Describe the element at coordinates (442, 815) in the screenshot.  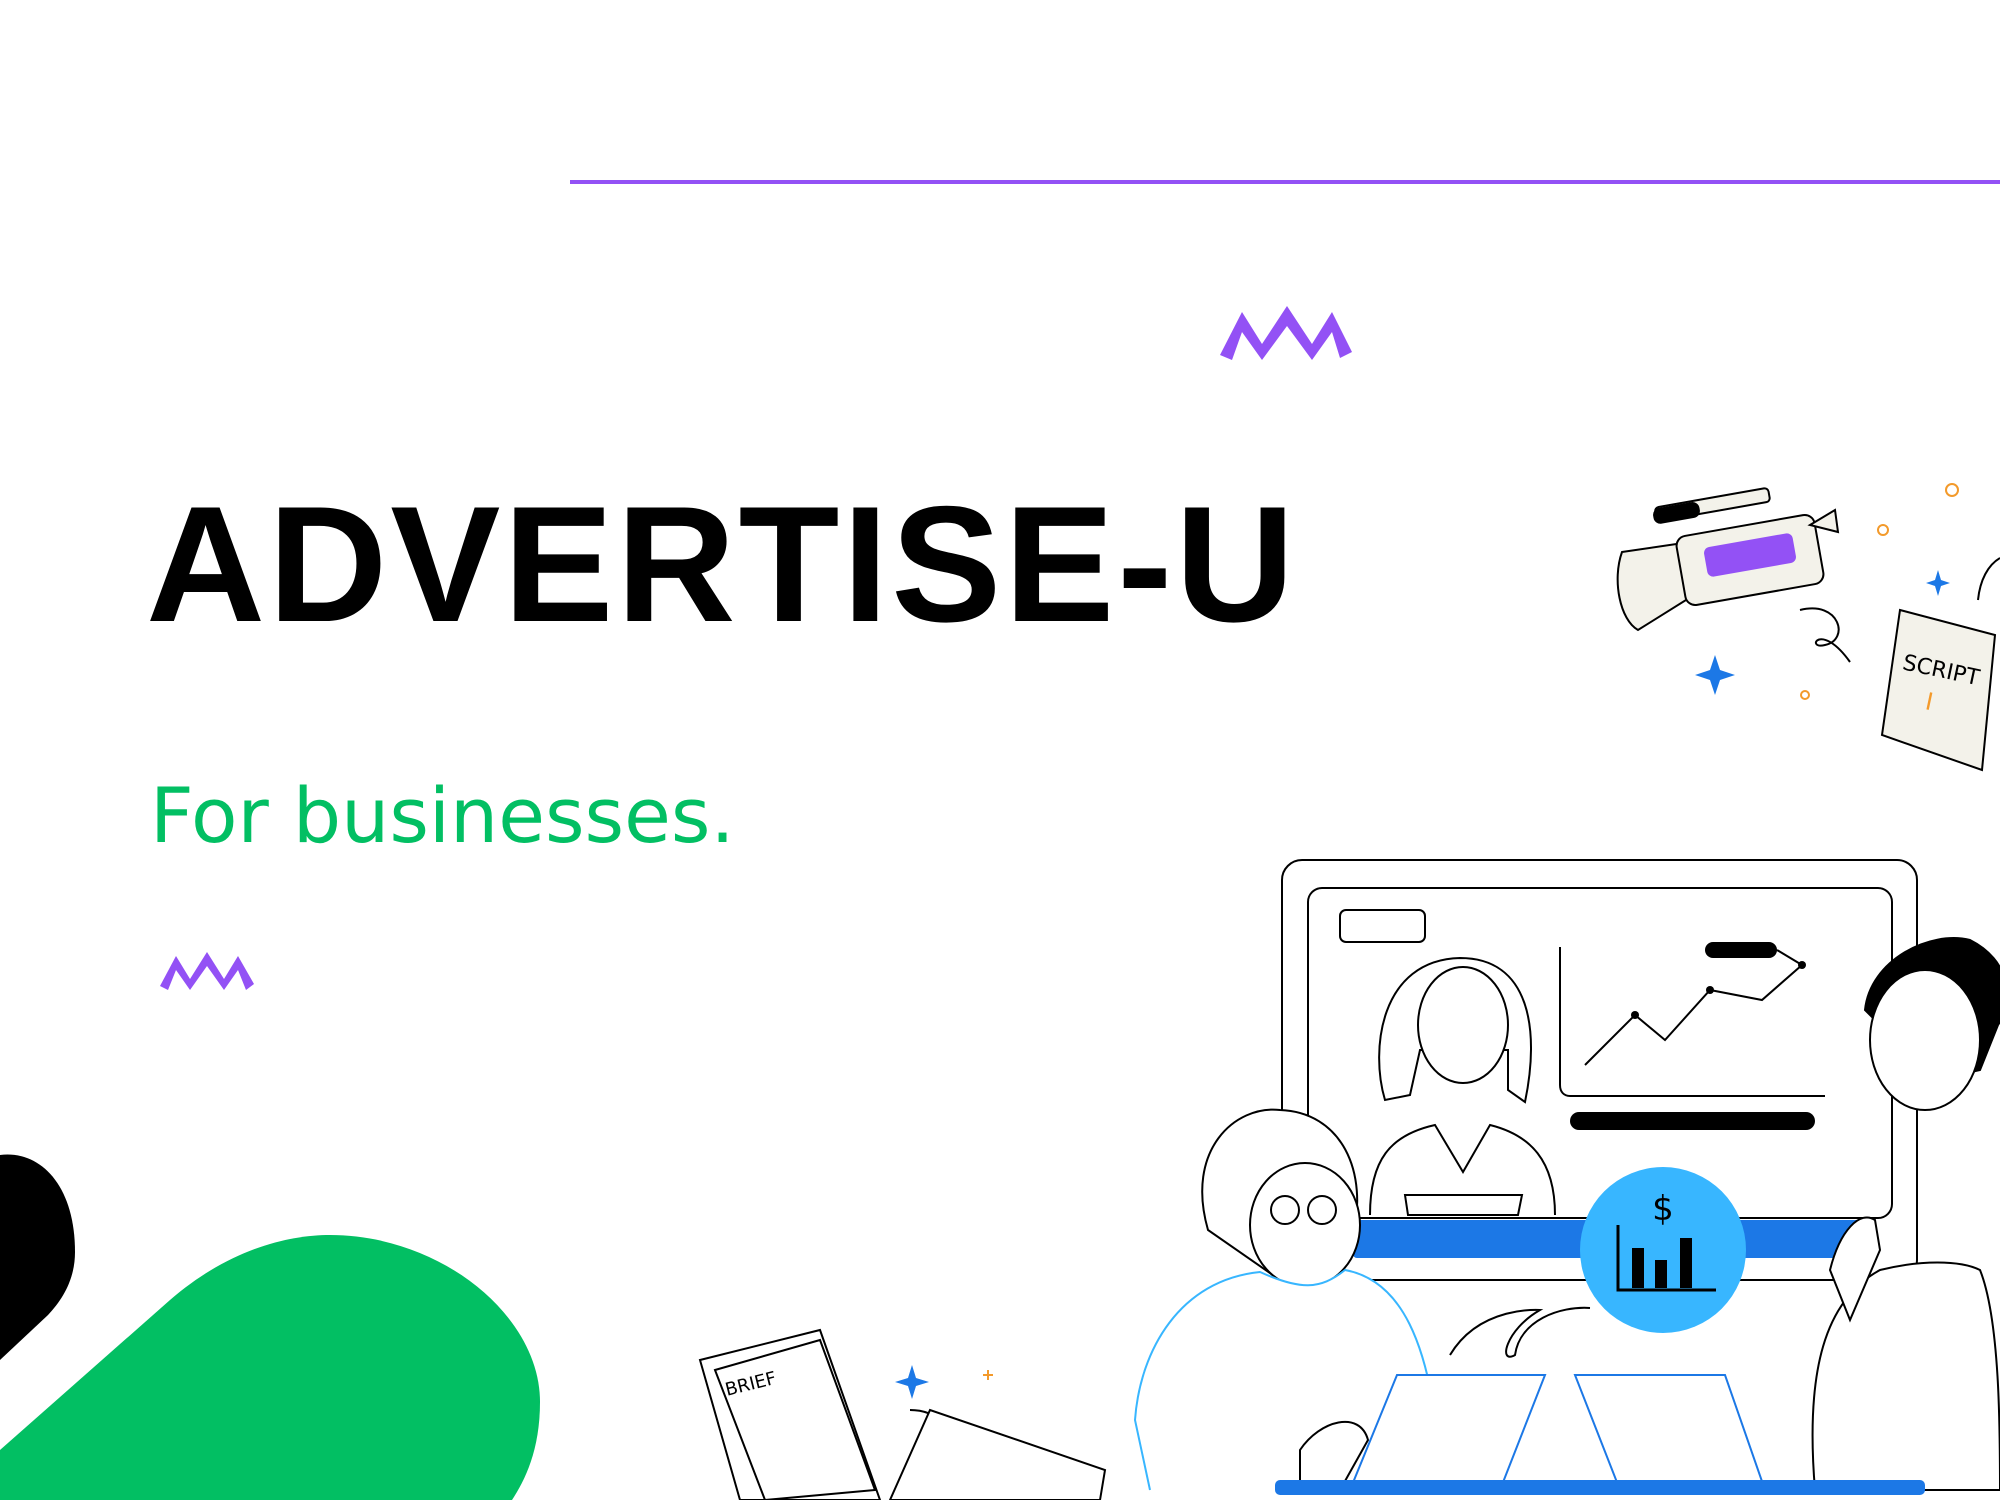
I see `tagline: For businesses.` at that location.